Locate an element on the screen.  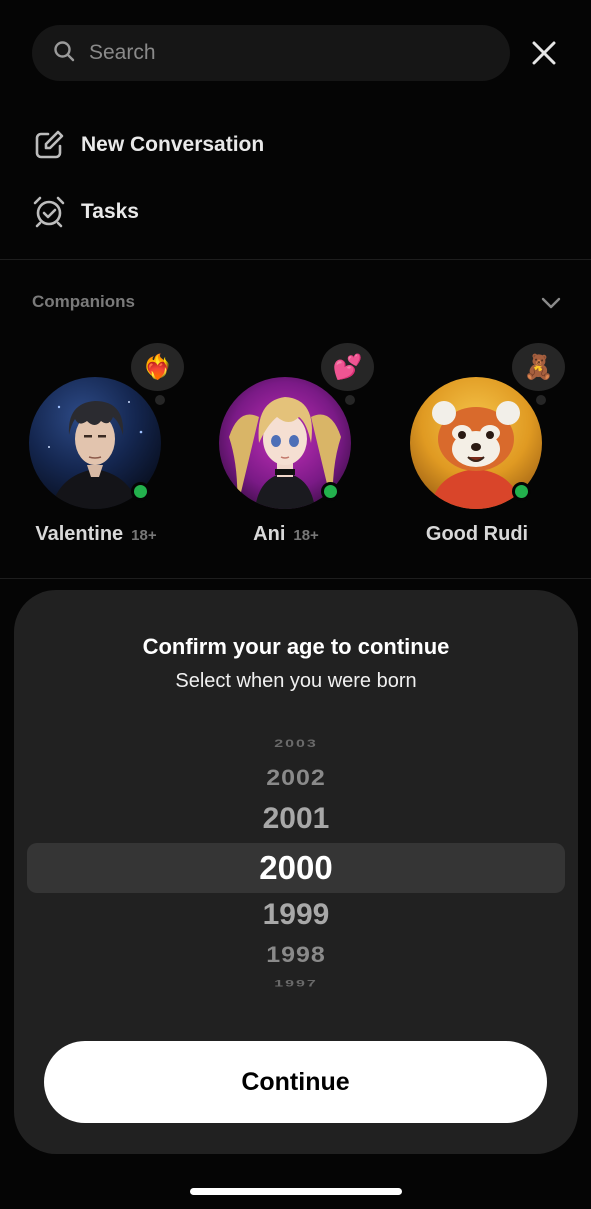
companion-mood-bubble: 💕 is located at coordinates (347, 367).